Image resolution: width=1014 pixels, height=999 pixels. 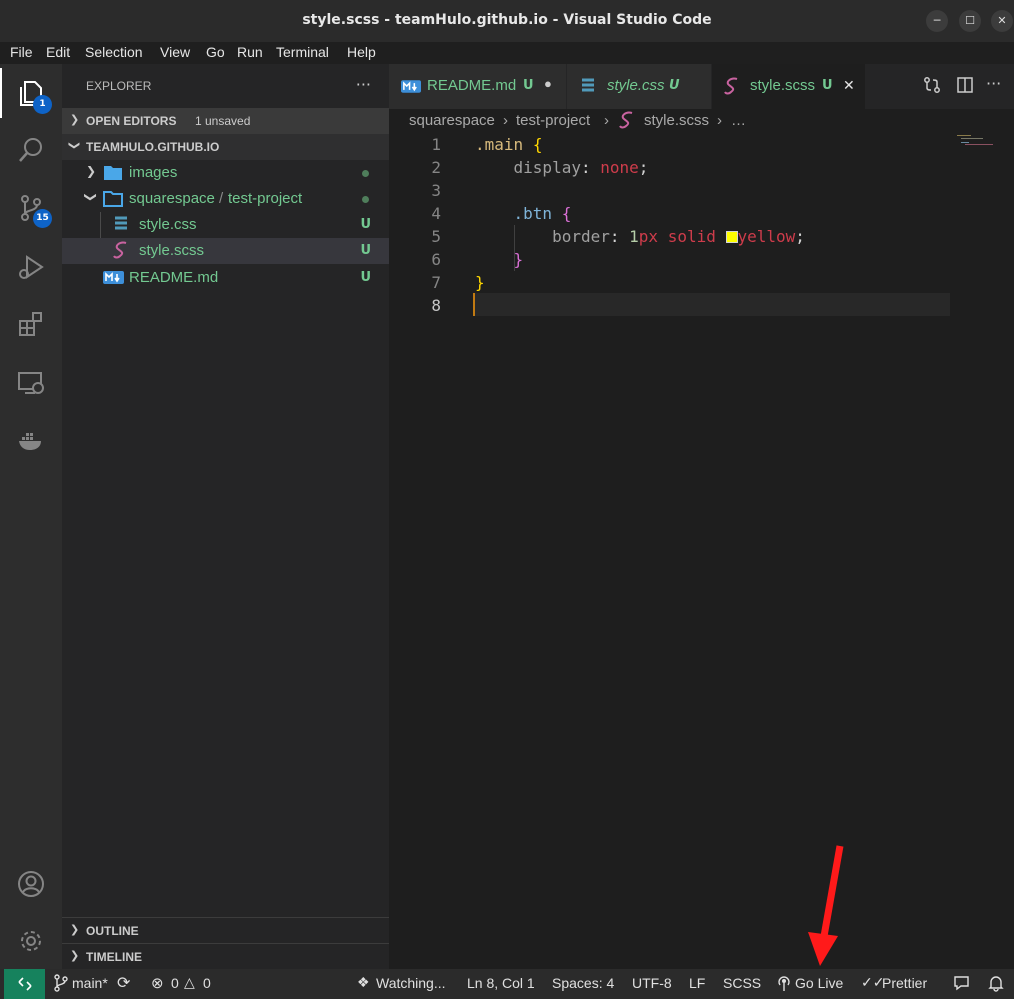 I want to click on menu-help: Help, so click(x=361, y=52).